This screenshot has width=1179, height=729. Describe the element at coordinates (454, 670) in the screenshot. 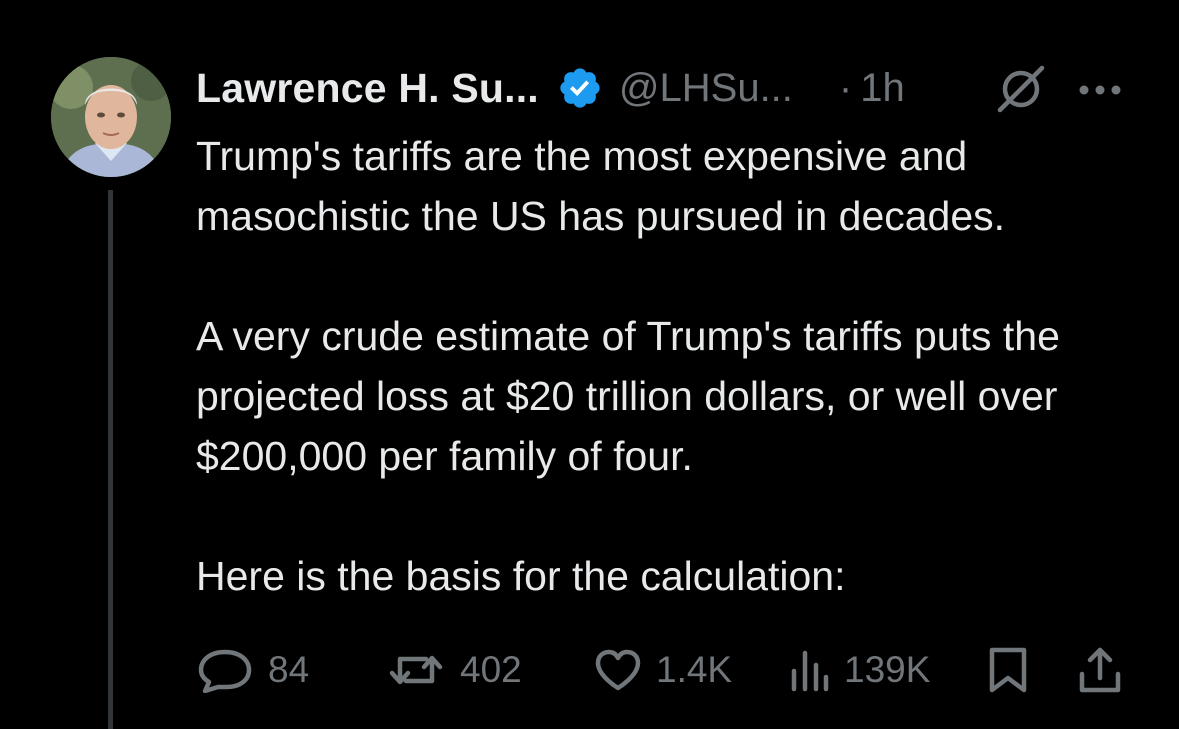

I see `repost-button: 402` at that location.